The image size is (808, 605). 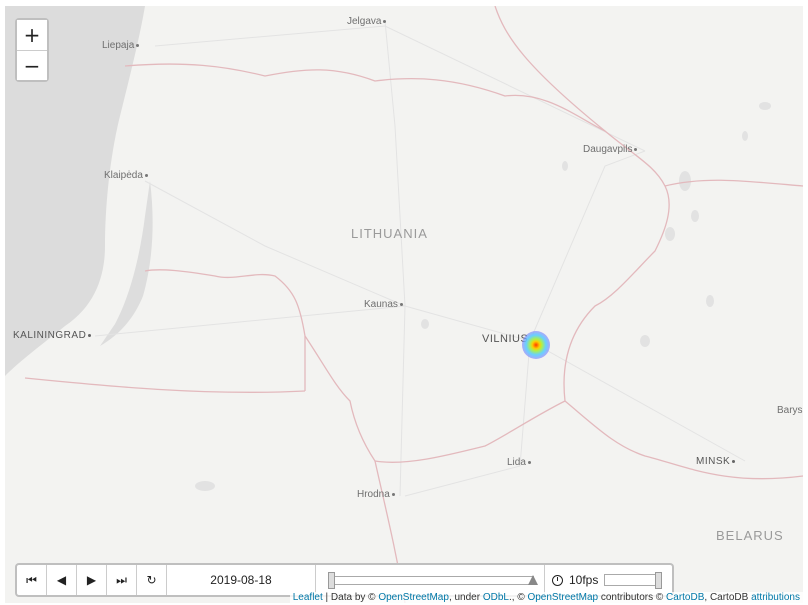 I want to click on first-frame-button: ⏮, so click(x=32, y=580).